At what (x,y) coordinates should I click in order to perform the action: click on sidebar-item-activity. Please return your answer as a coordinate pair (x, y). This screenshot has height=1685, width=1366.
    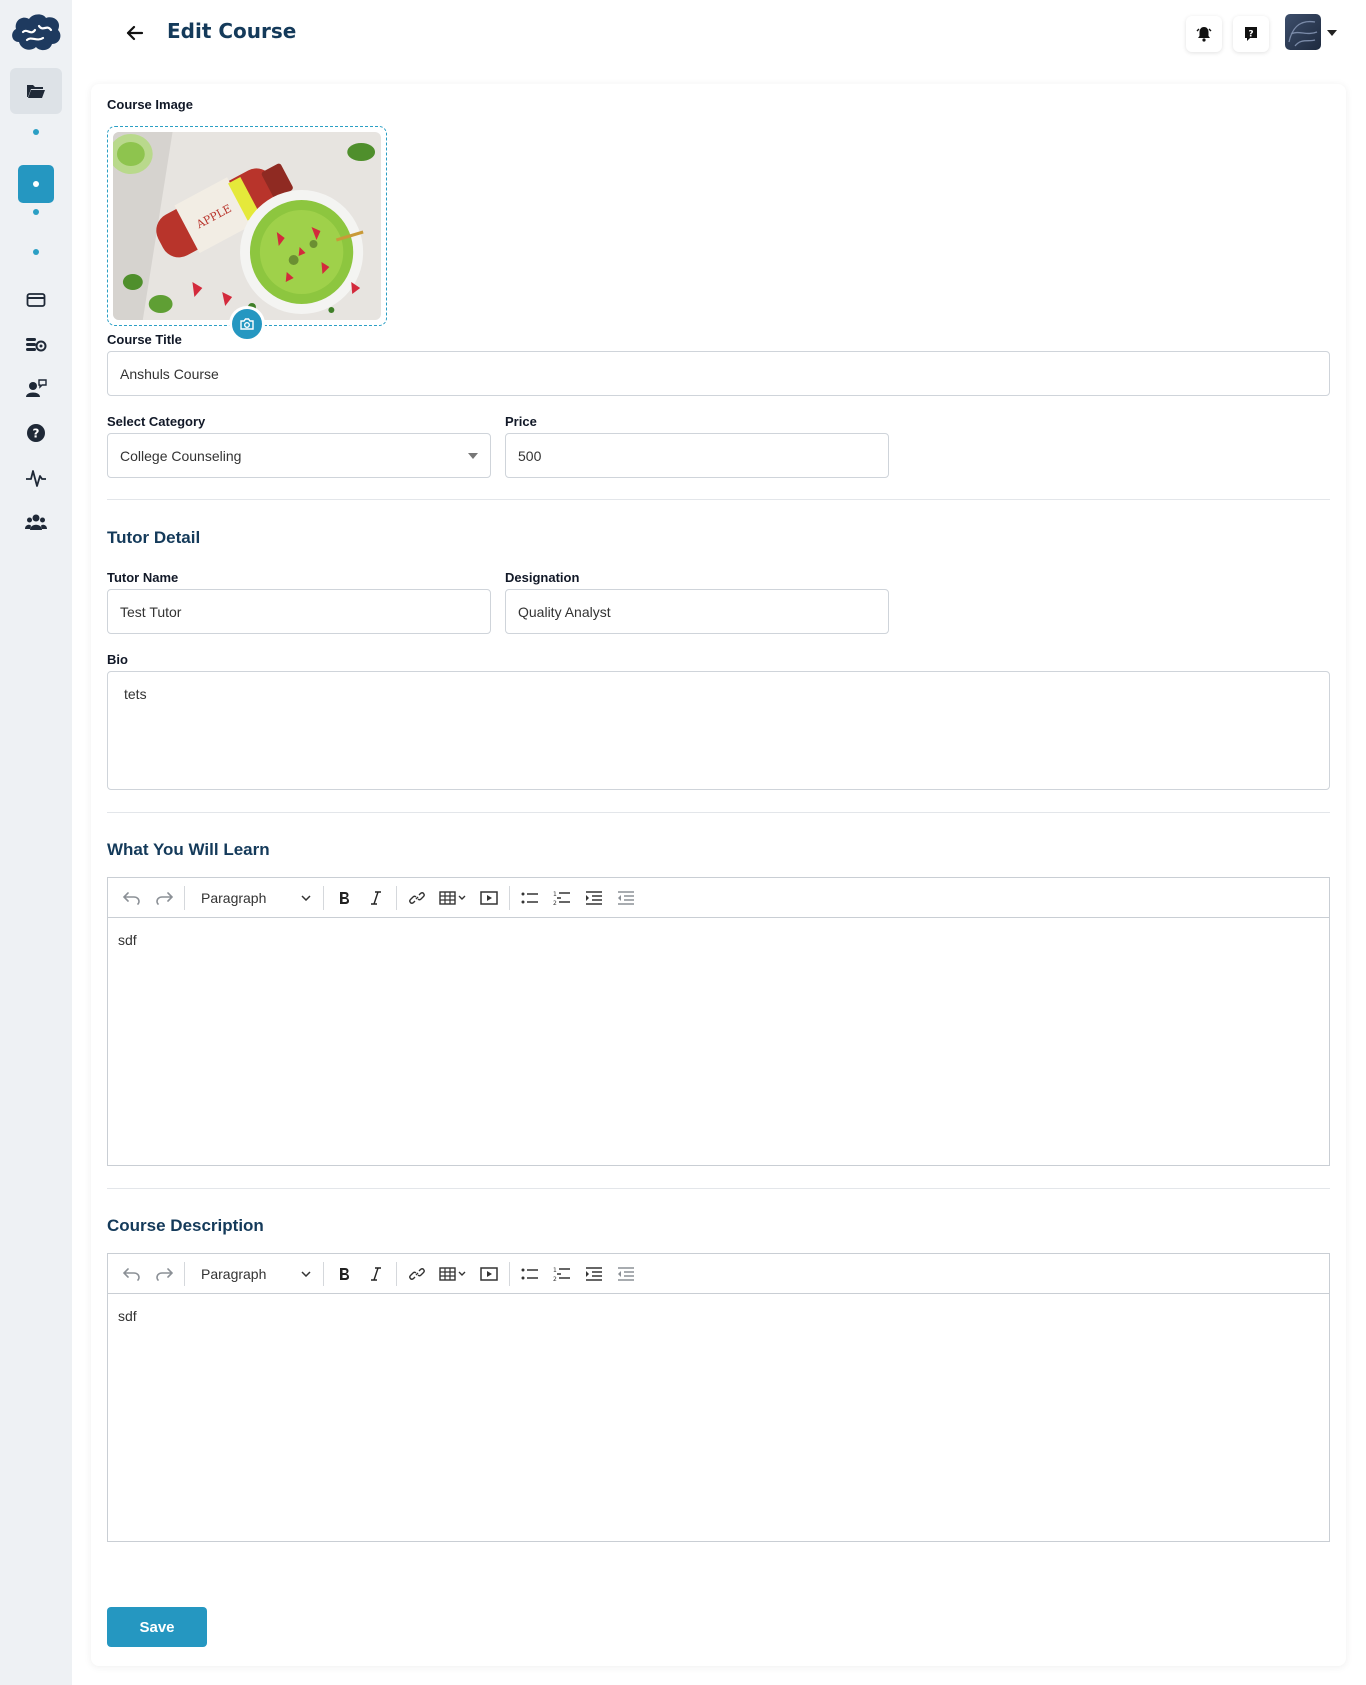
    Looking at the image, I should click on (36, 478).